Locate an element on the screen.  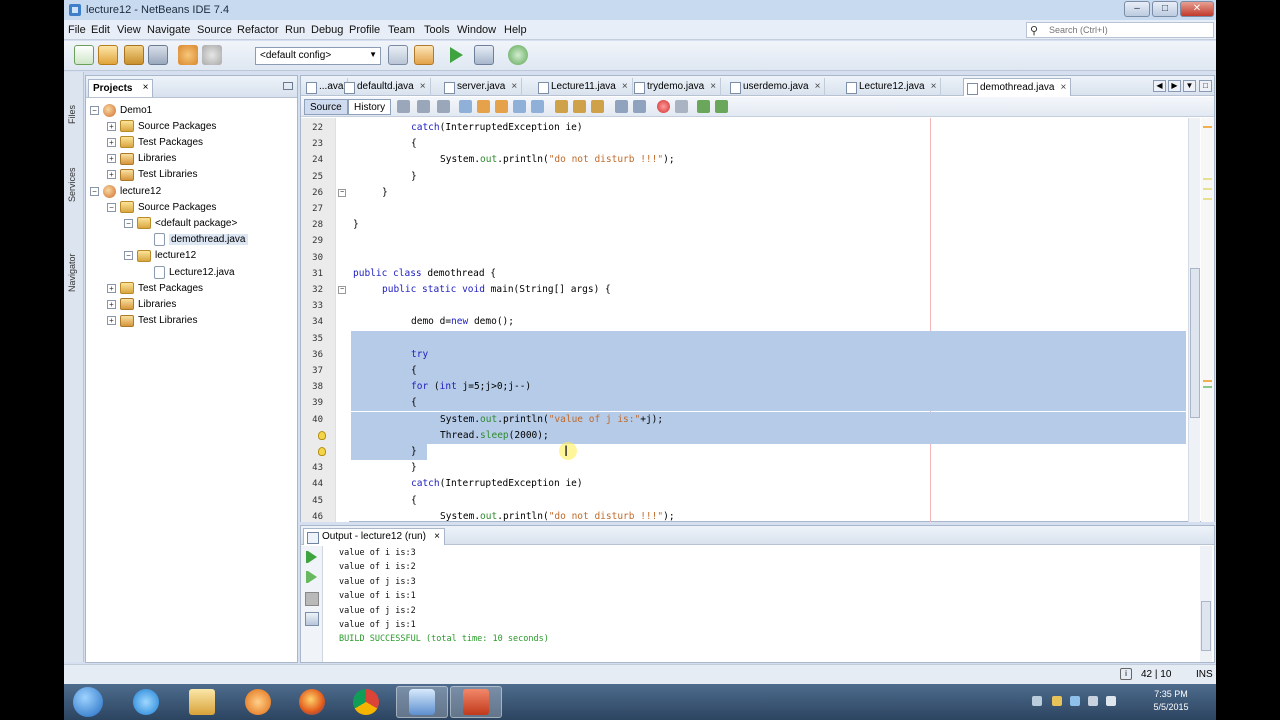
volume-icon is located at coordinates (1111, 701).